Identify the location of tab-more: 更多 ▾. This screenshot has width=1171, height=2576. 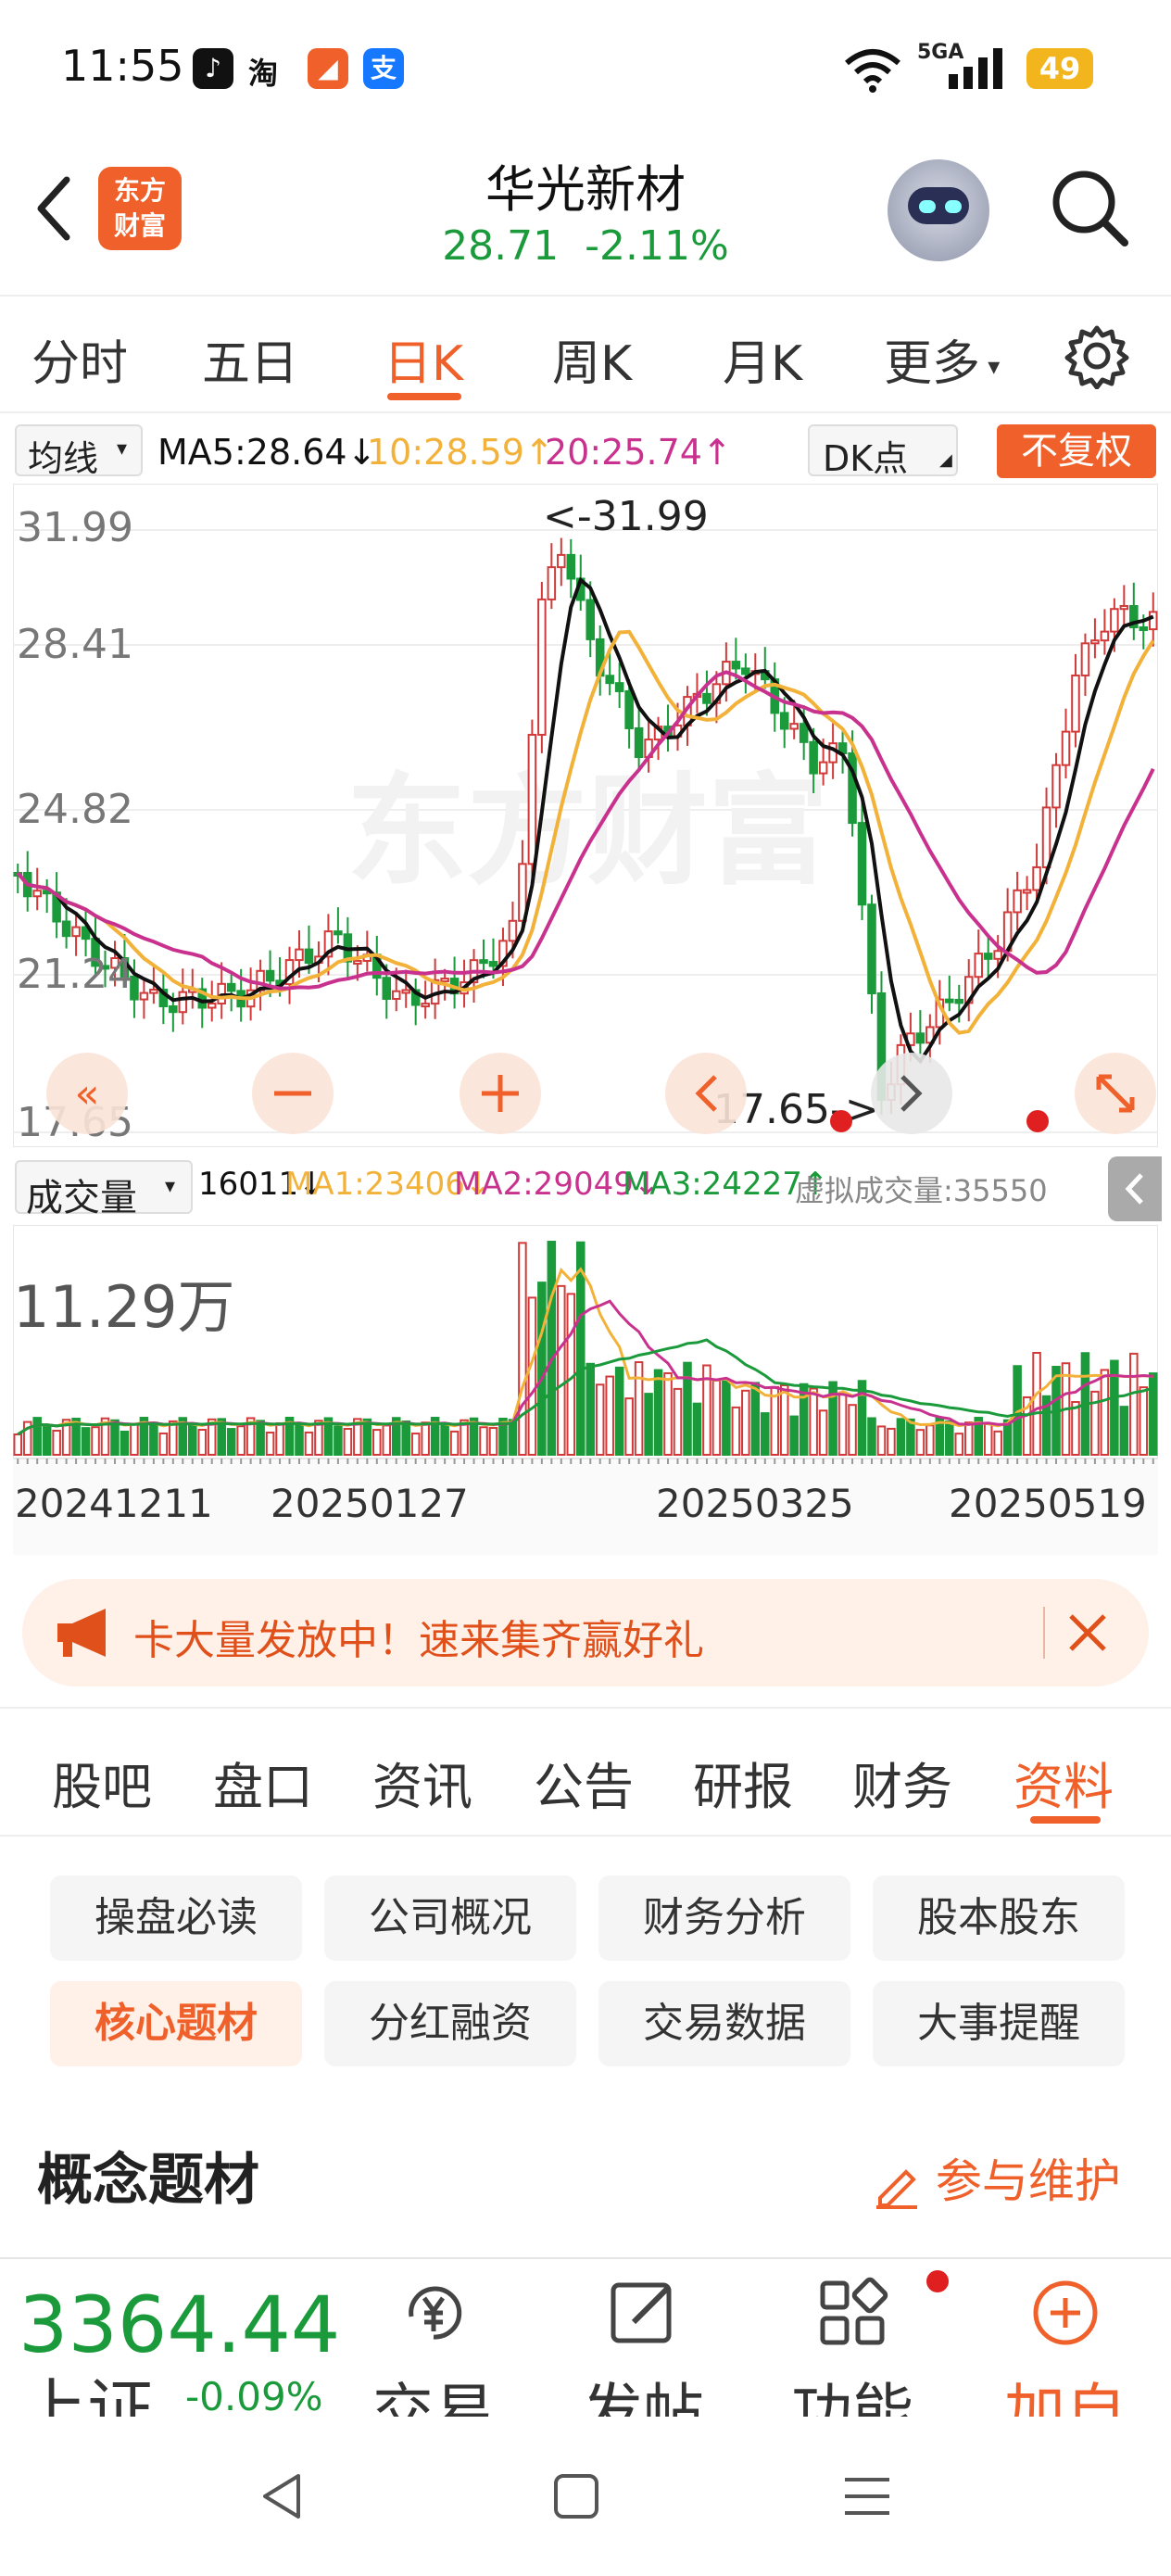
(942, 359).